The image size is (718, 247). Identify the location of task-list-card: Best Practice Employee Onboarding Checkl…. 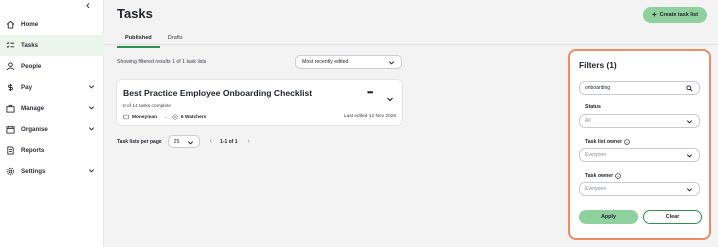
(259, 102).